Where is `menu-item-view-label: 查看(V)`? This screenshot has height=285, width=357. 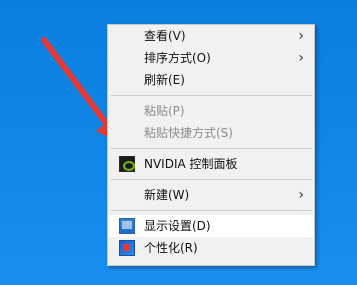
menu-item-view-label: 查看(V) is located at coordinates (165, 36).